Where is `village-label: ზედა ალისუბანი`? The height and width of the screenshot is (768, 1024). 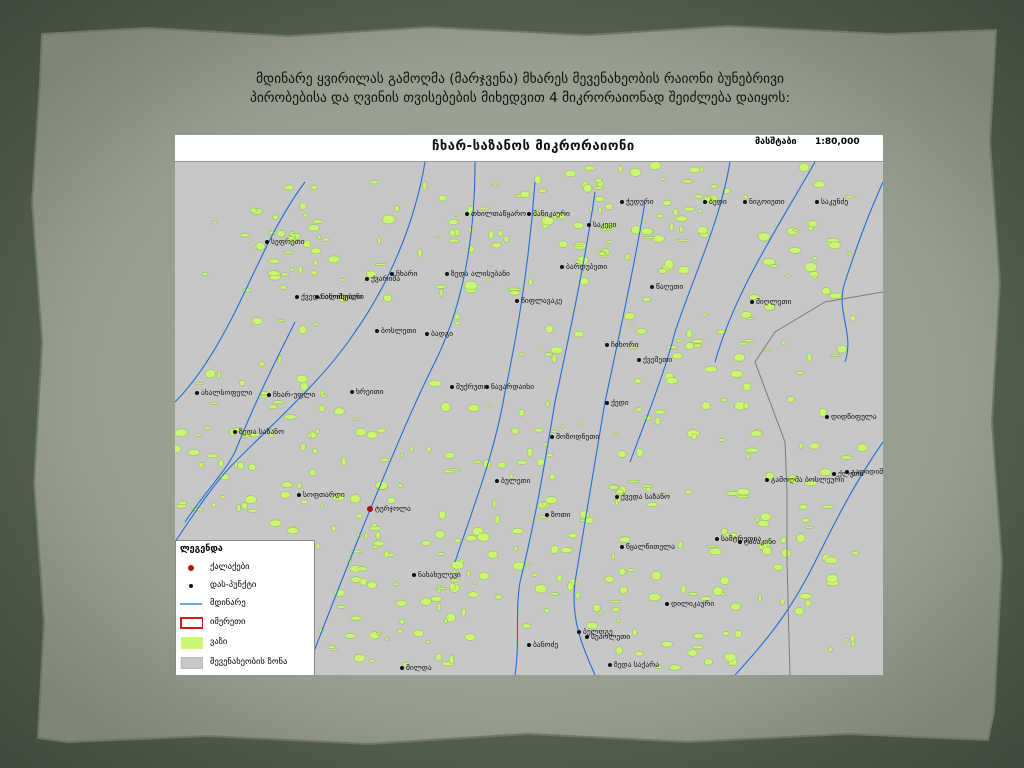
village-label: ზედა ალისუბანი is located at coordinates (477, 273).